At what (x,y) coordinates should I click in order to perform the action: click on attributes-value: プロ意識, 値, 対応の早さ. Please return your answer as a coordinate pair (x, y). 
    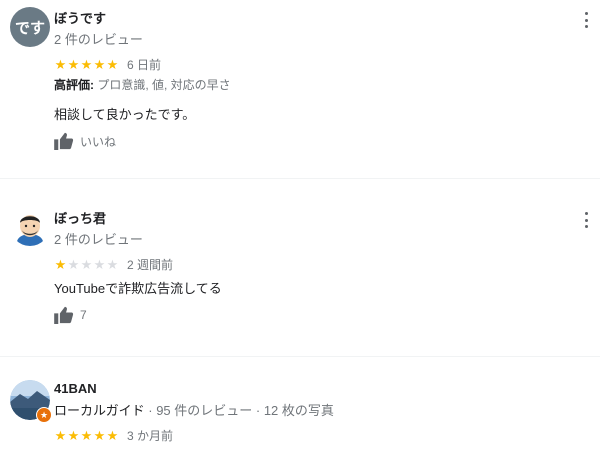
    Looking at the image, I should click on (164, 85).